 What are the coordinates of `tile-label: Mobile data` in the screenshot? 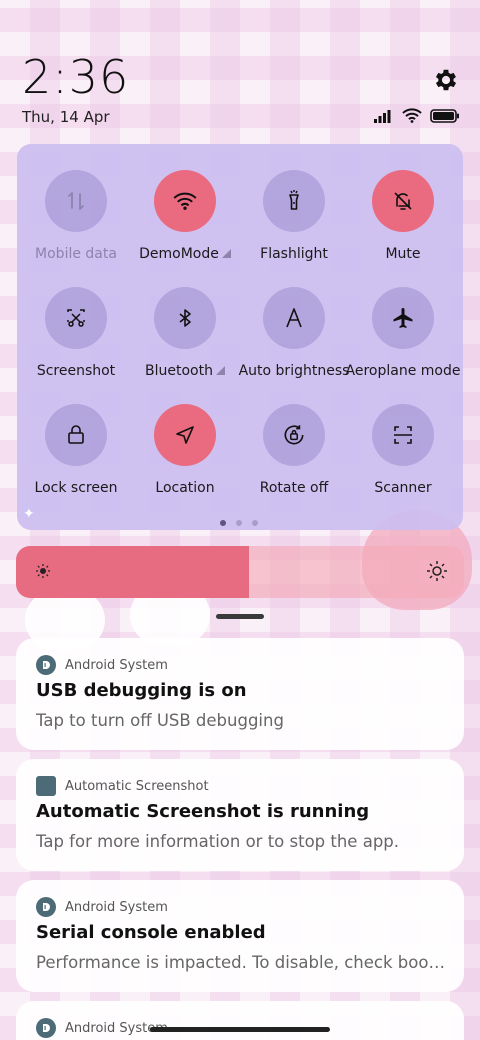 It's located at (76, 254).